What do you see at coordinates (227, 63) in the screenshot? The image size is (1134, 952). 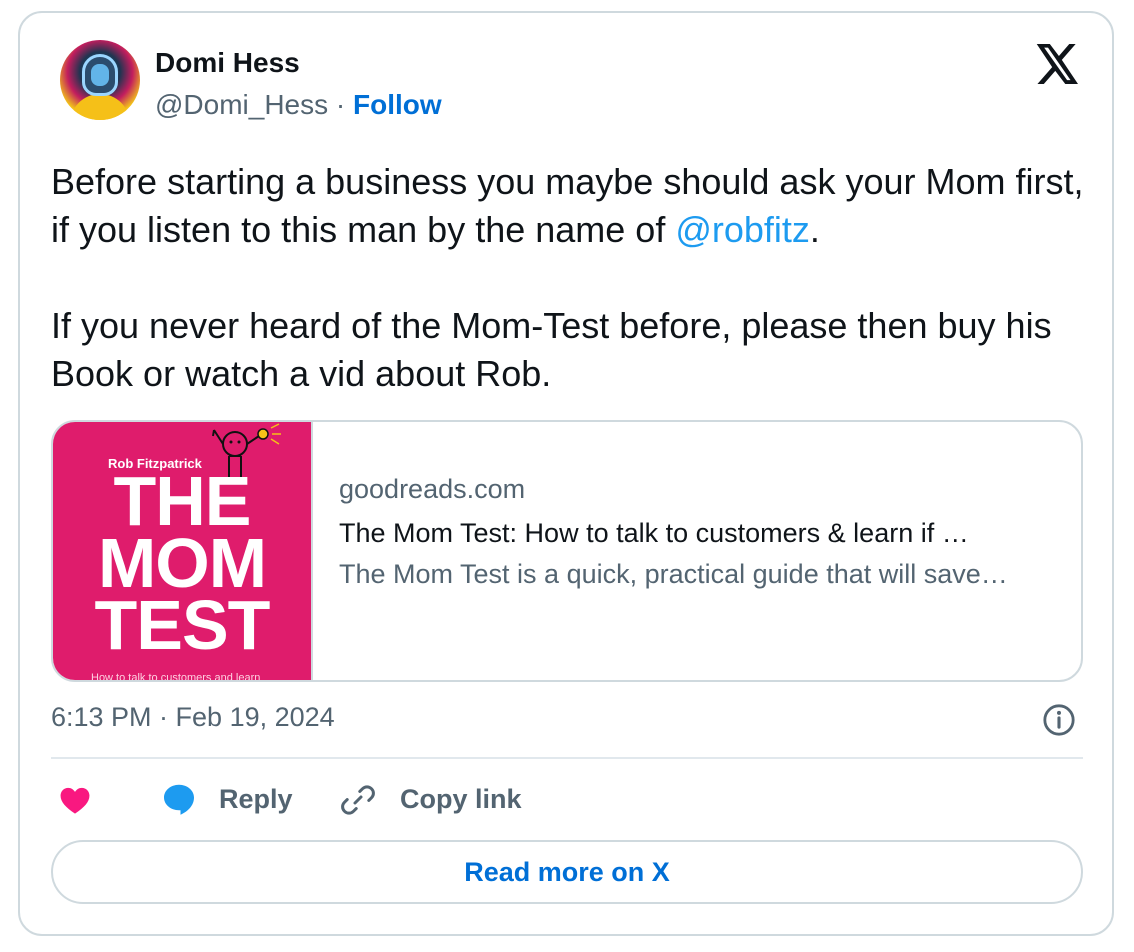 I see `author-name: Domi Hess` at bounding box center [227, 63].